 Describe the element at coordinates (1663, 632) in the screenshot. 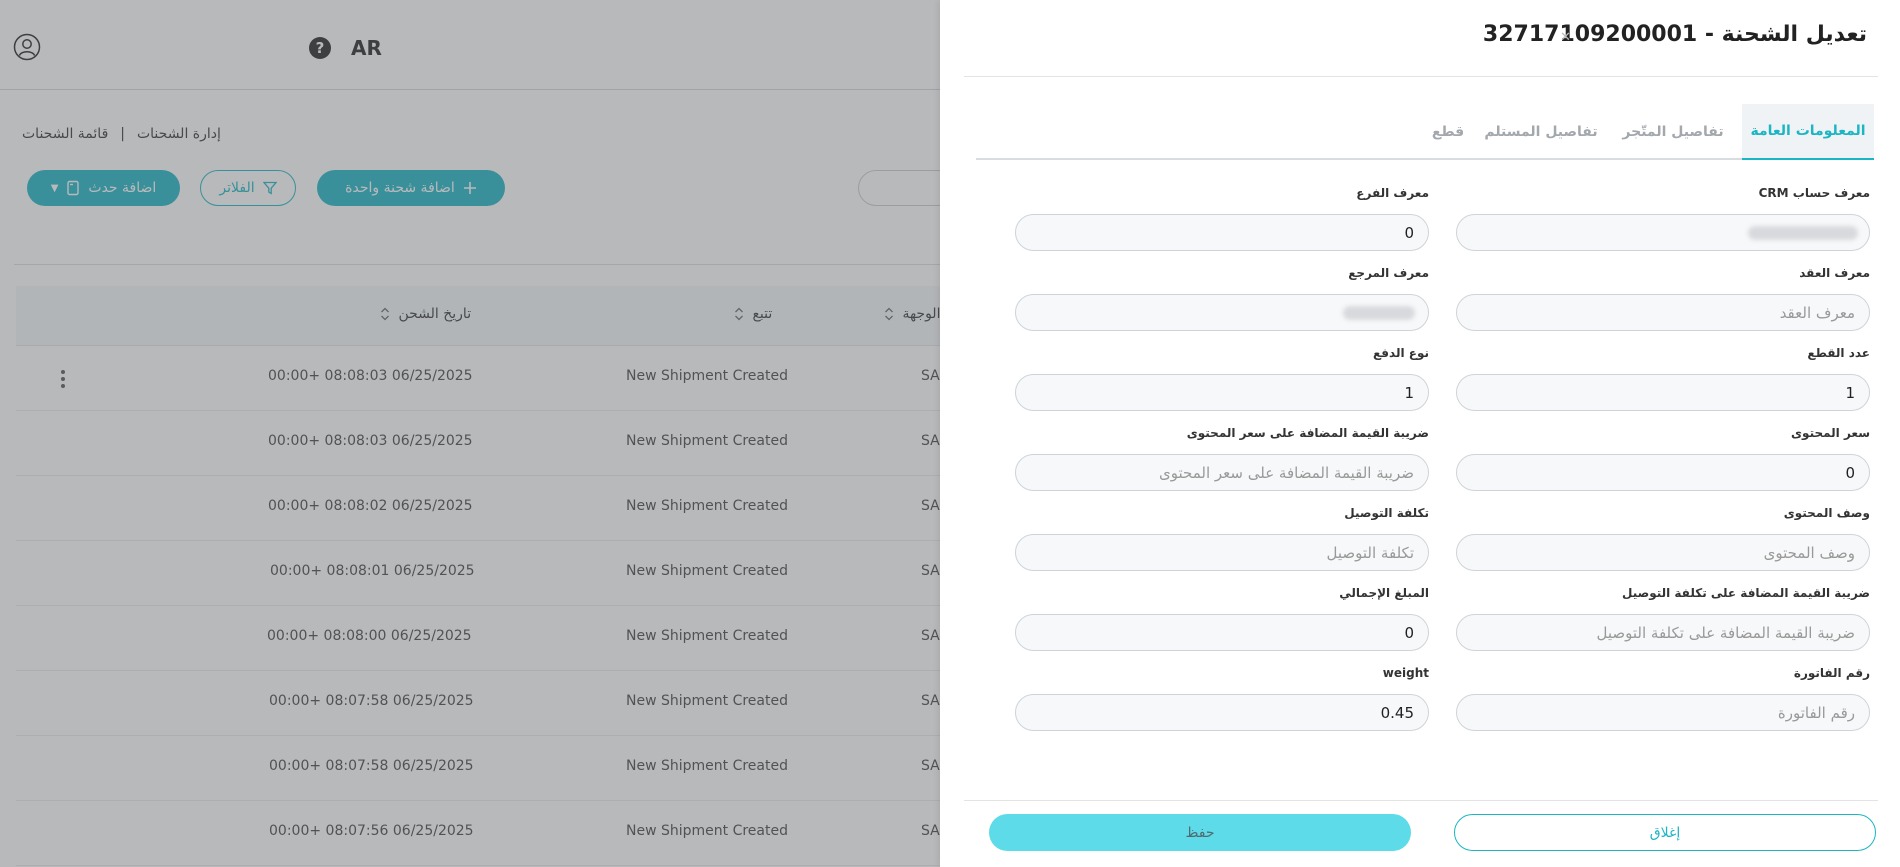

I see `delivery-cost-vat-field` at that location.